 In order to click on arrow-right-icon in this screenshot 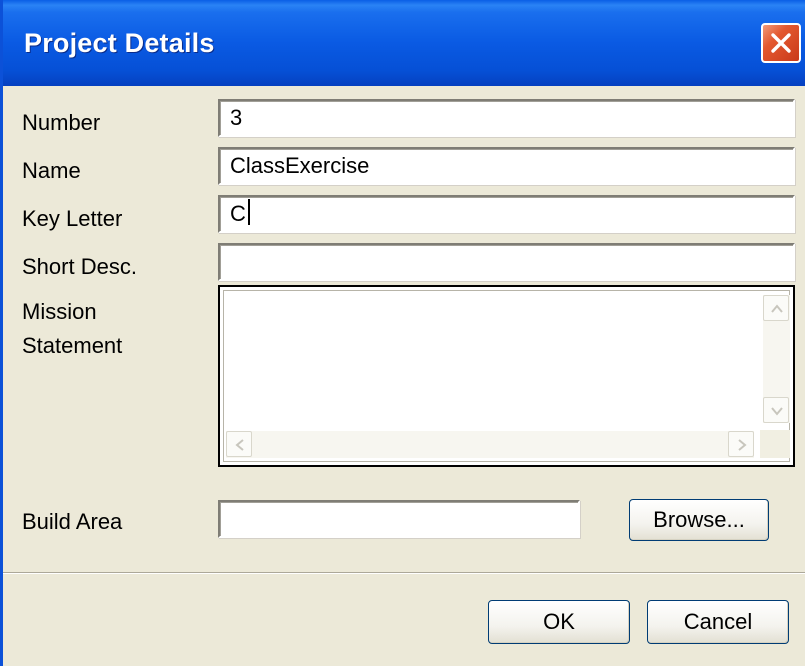, I will do `click(742, 445)`.